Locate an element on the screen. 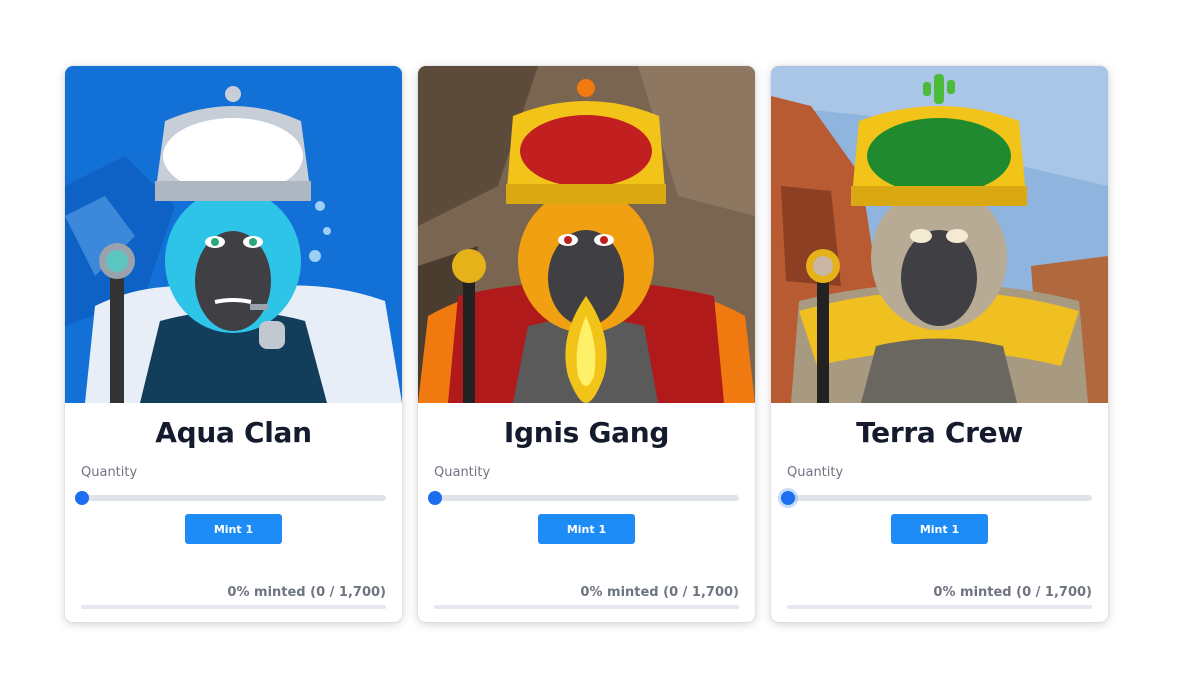 The height and width of the screenshot is (674, 1200). collection-title: Ignis Gang is located at coordinates (586, 432).